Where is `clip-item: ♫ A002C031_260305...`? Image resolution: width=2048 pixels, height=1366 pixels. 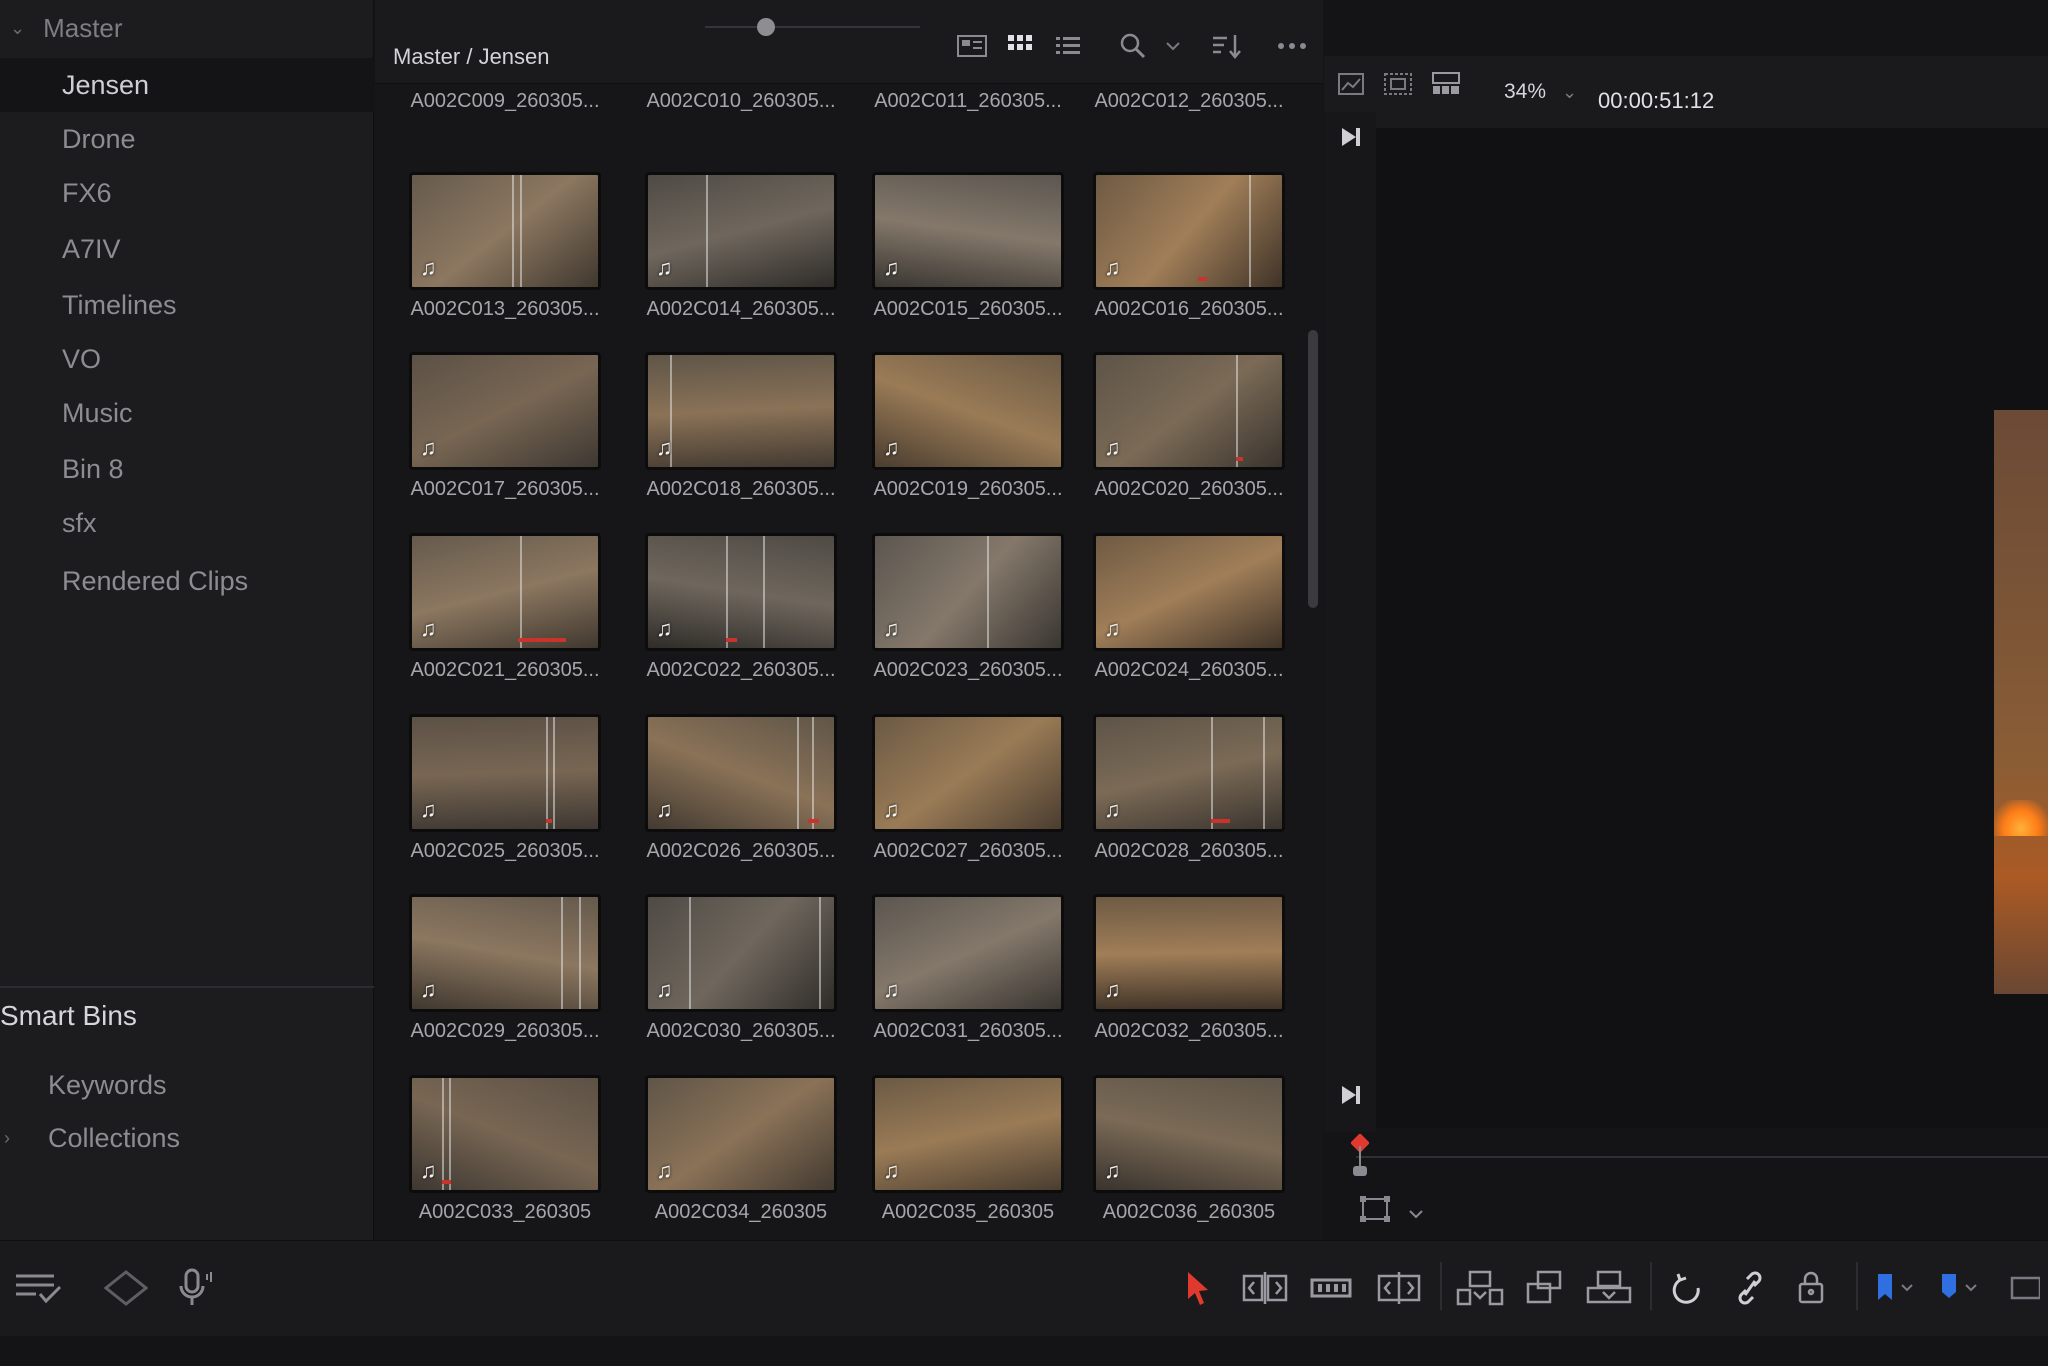
clip-item: ♫ A002C031_260305... is located at coordinates (968, 968).